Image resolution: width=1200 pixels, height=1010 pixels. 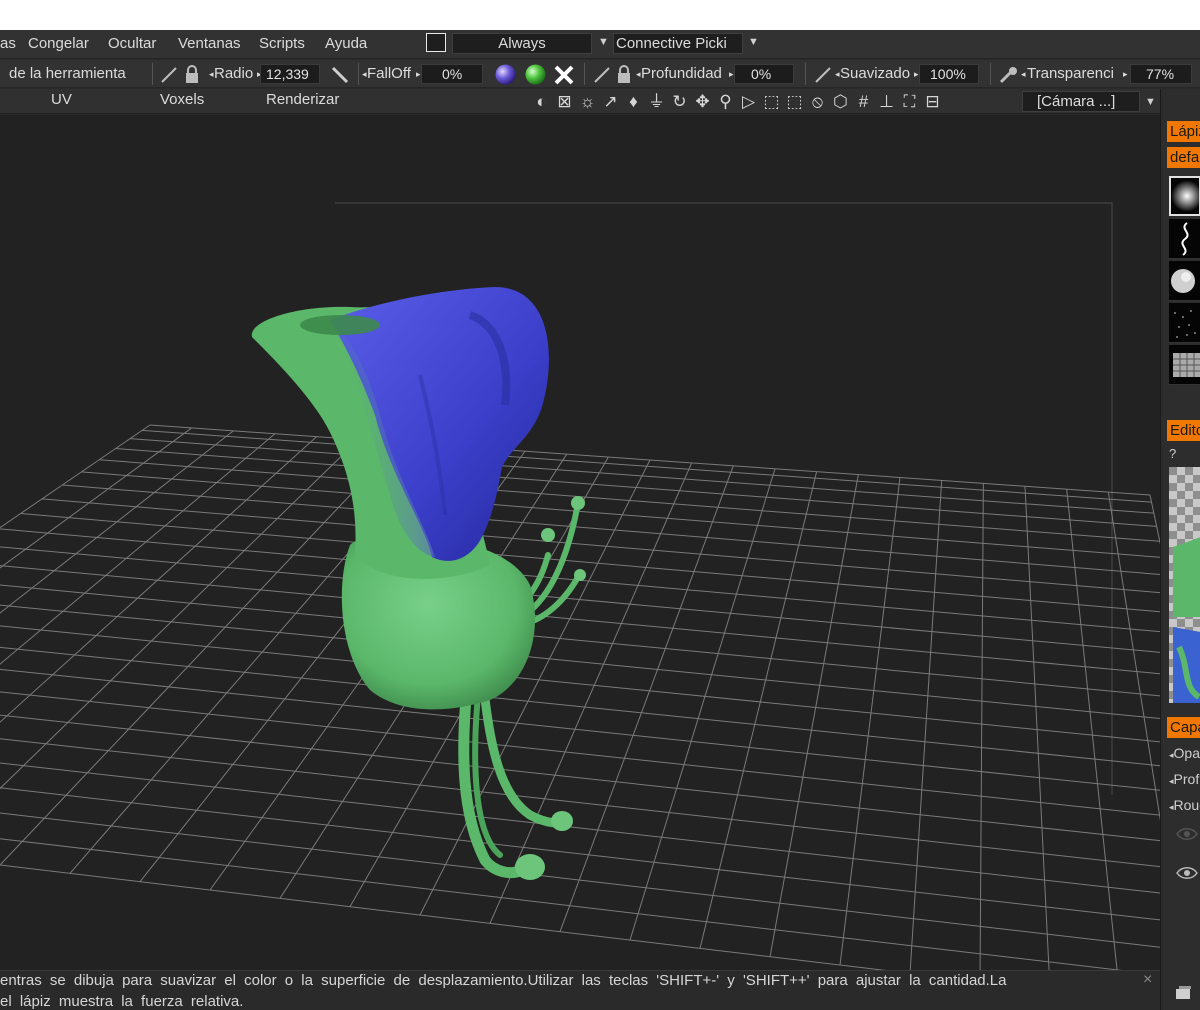 I want to click on rotate-icon: ↻, so click(x=679, y=102).